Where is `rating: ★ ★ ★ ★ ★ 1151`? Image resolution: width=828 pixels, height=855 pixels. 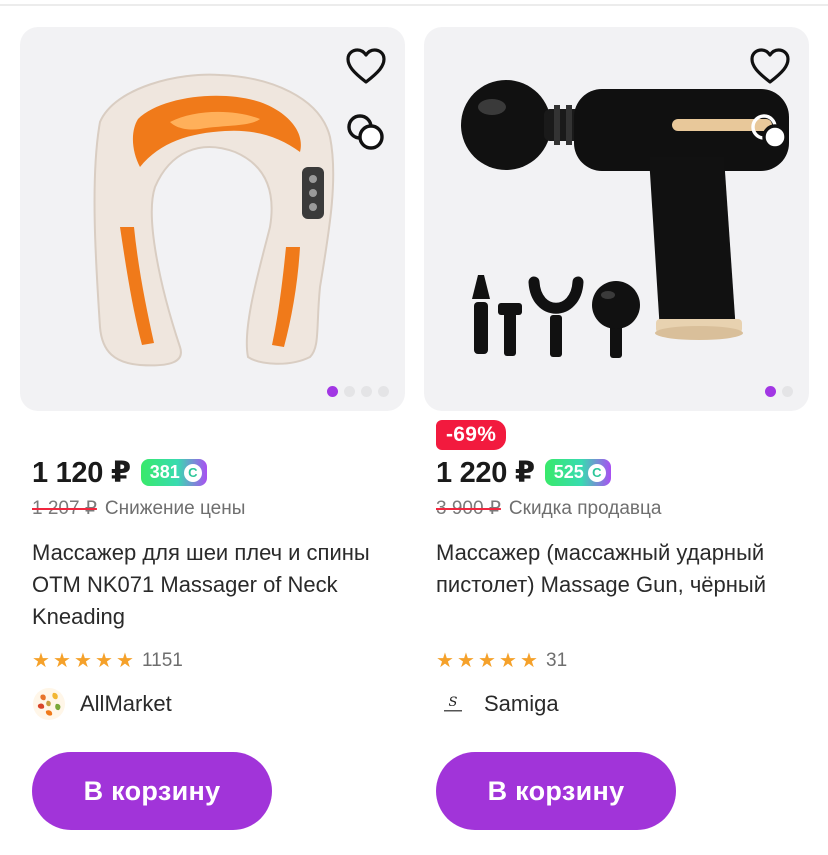 rating: ★ ★ ★ ★ ★ 1151 is located at coordinates (107, 661).